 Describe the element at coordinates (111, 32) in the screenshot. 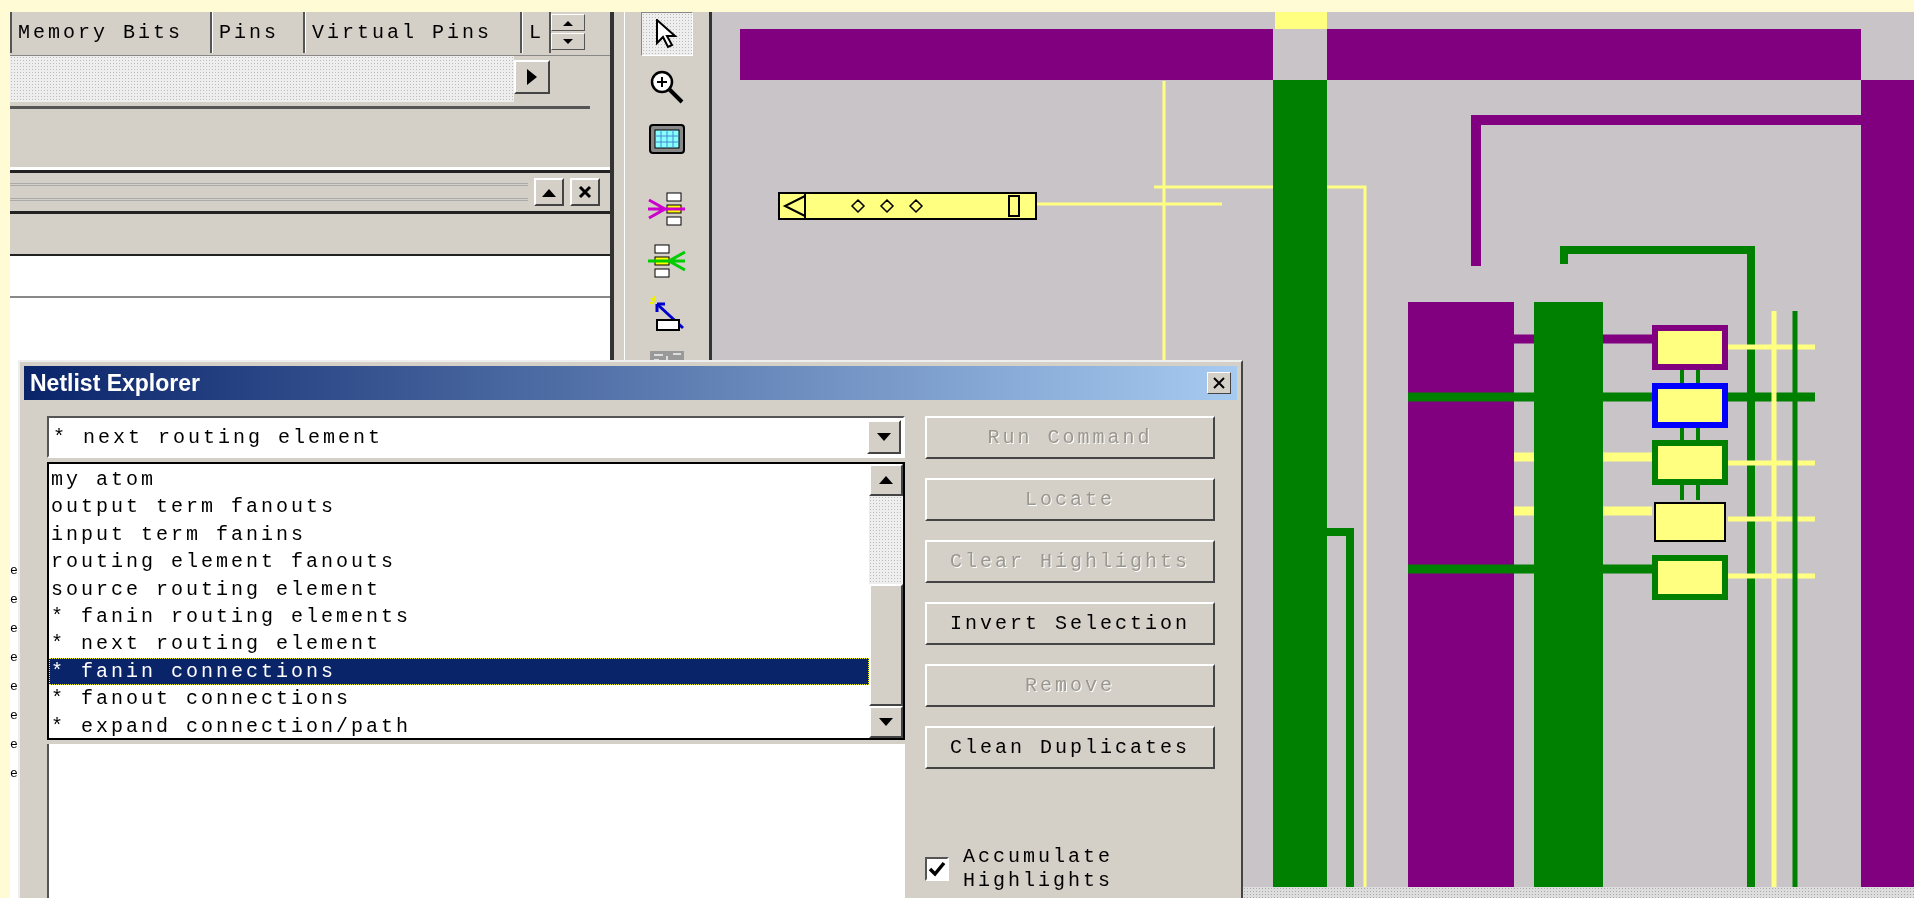

I see `column-header: Memory Bits` at that location.